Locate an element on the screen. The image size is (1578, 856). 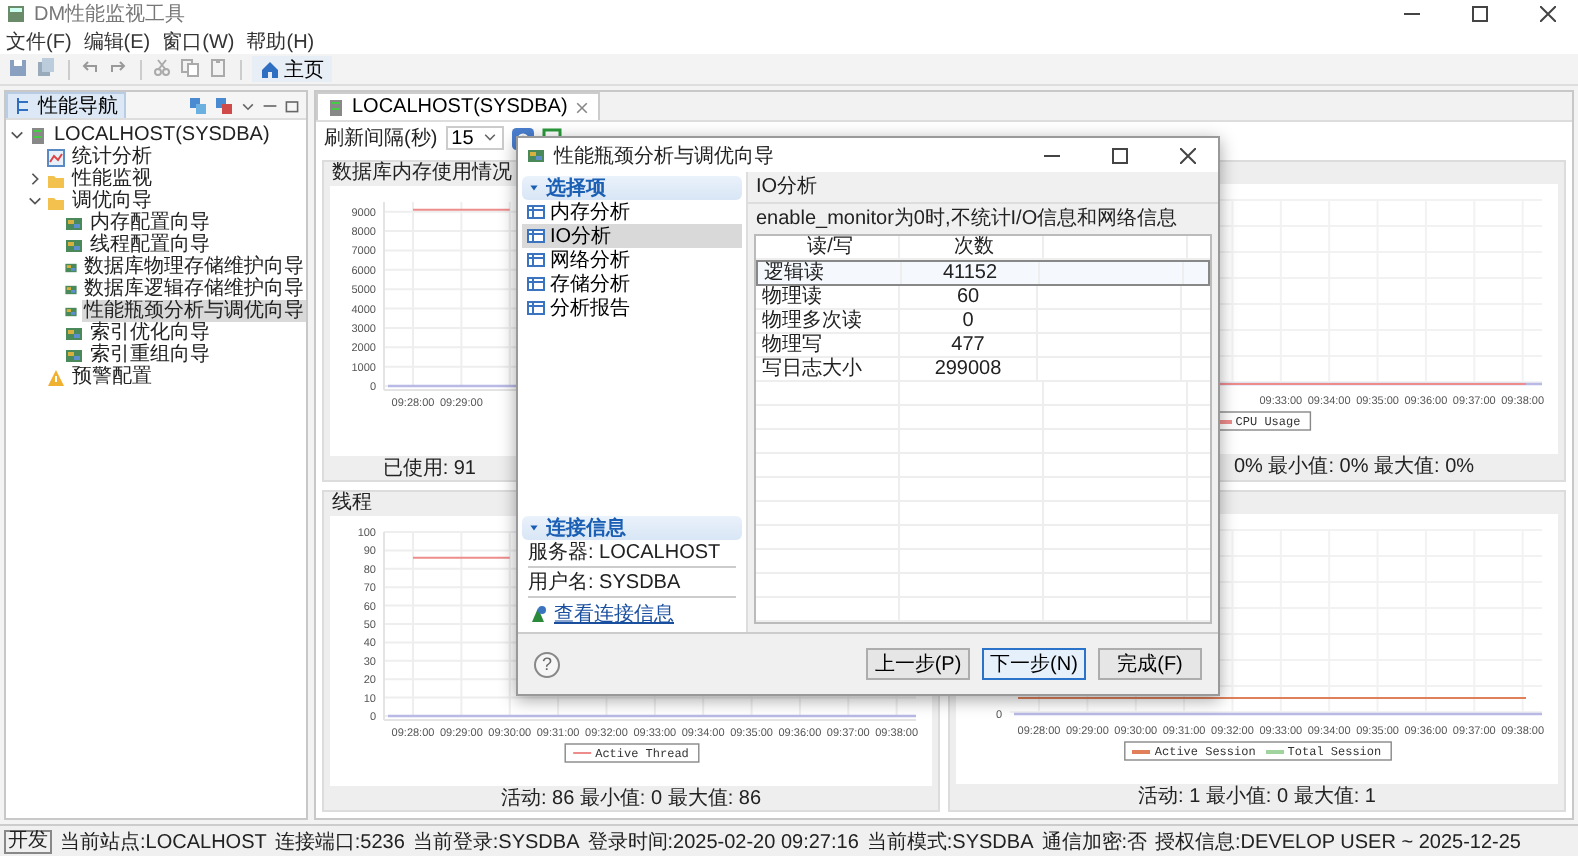
table-cell: 逻辑读 is located at coordinates (830, 273).